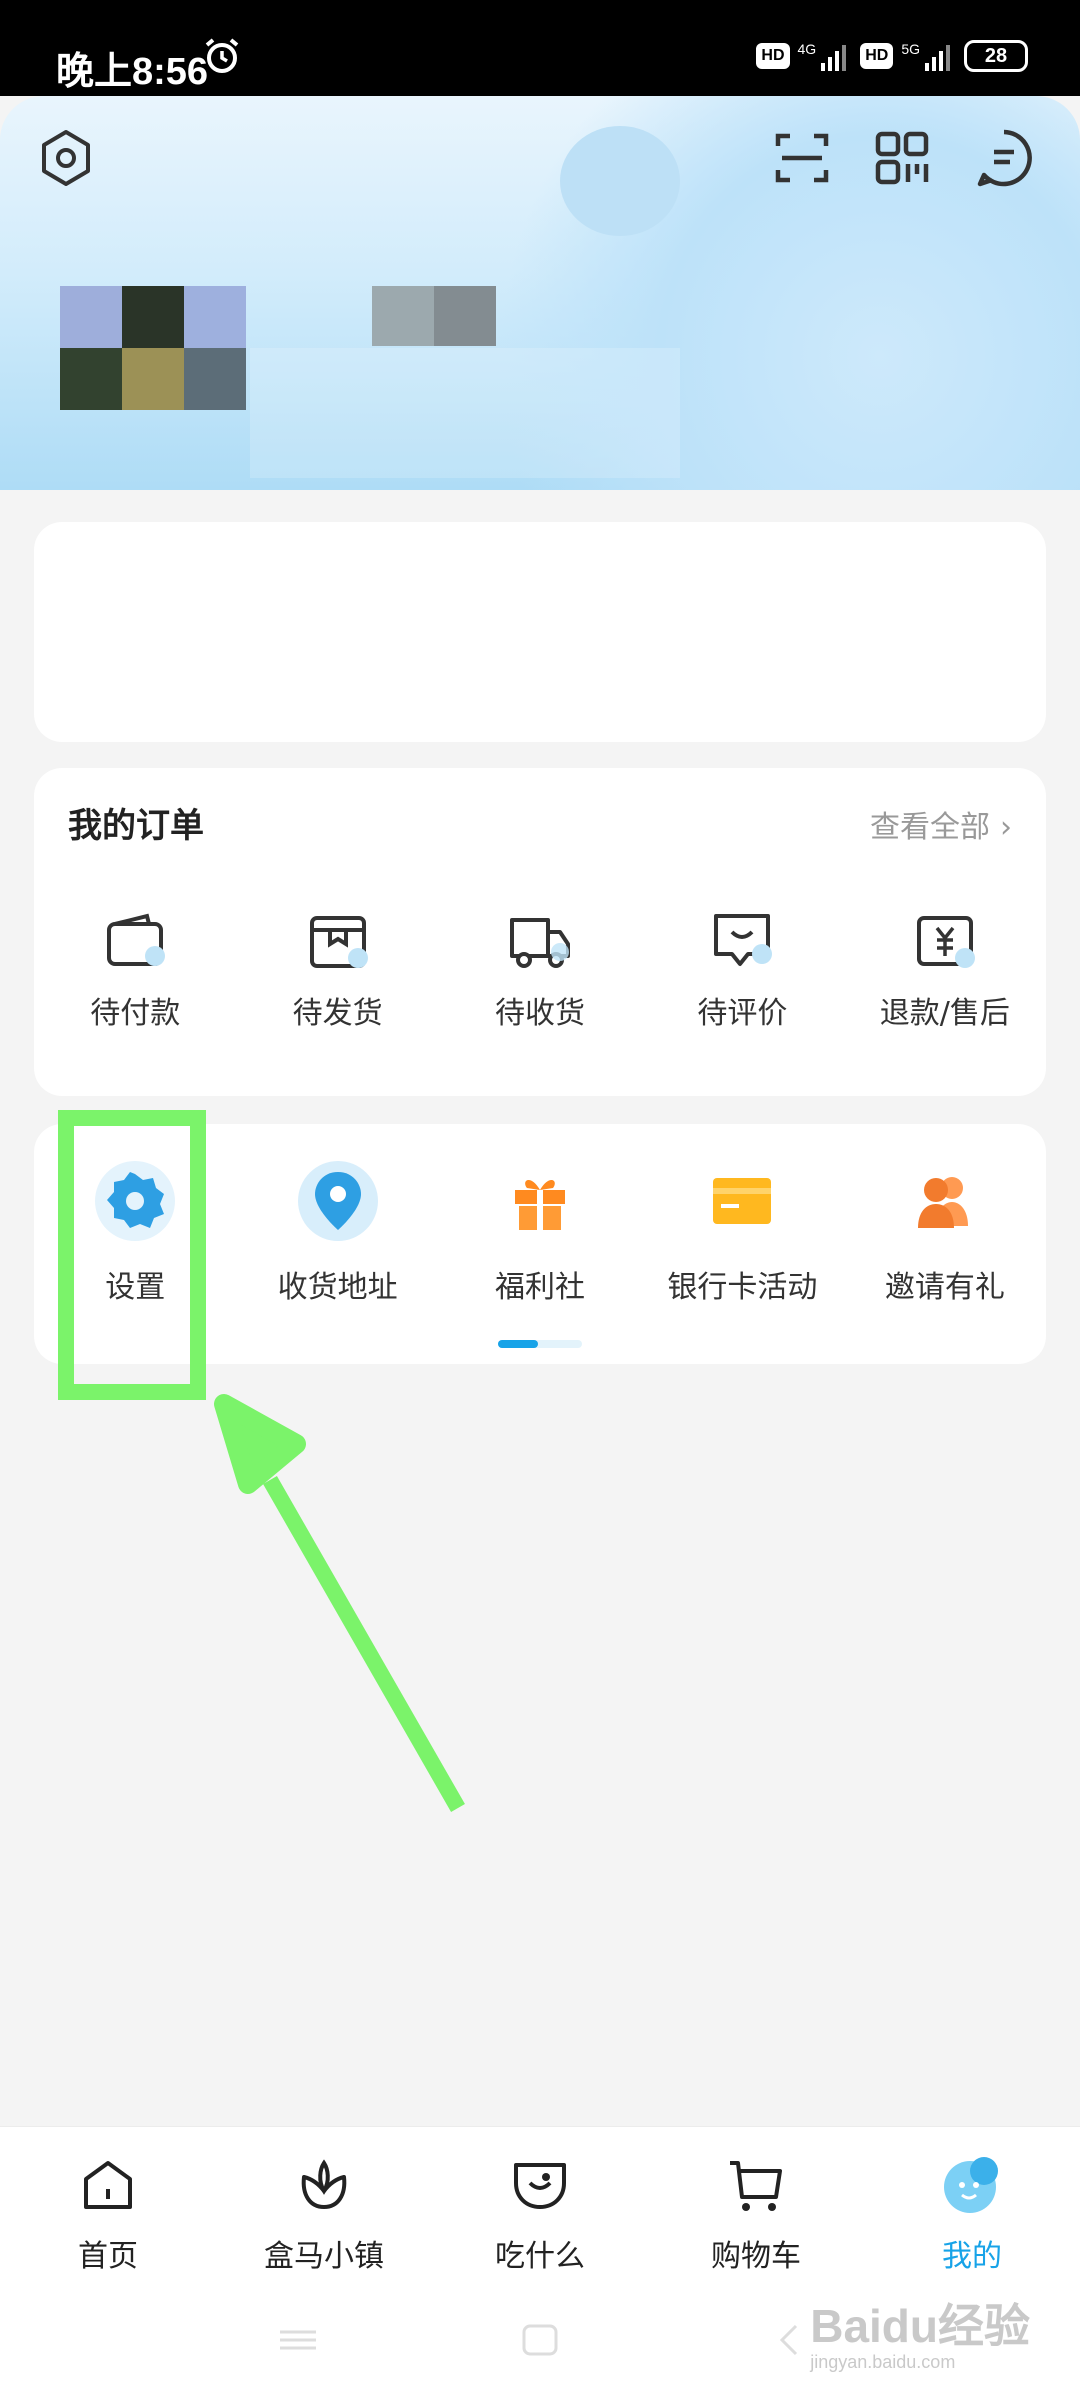  Describe the element at coordinates (902, 158) in the screenshot. I see `qr-code-icon` at that location.